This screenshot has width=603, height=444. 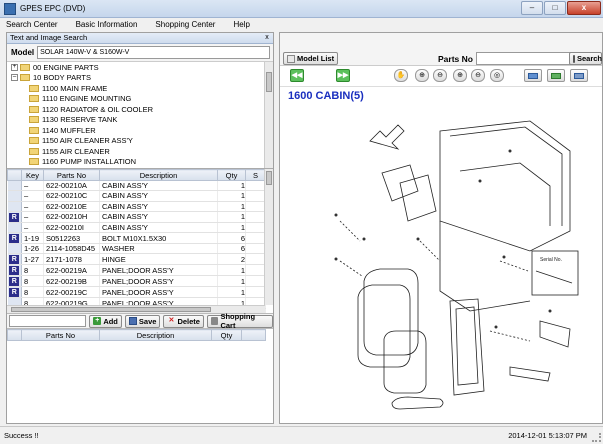 What do you see at coordinates (107, 24) in the screenshot?
I see `menu-basic-information: Basic Information` at bounding box center [107, 24].